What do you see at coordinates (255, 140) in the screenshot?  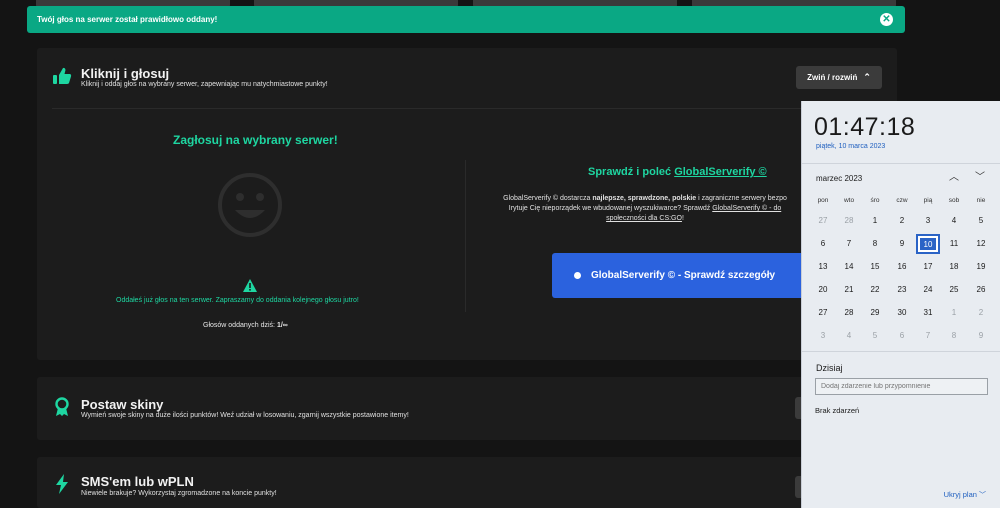 I see `vote-section-title: Zagłosuj na wybrany serwer!` at bounding box center [255, 140].